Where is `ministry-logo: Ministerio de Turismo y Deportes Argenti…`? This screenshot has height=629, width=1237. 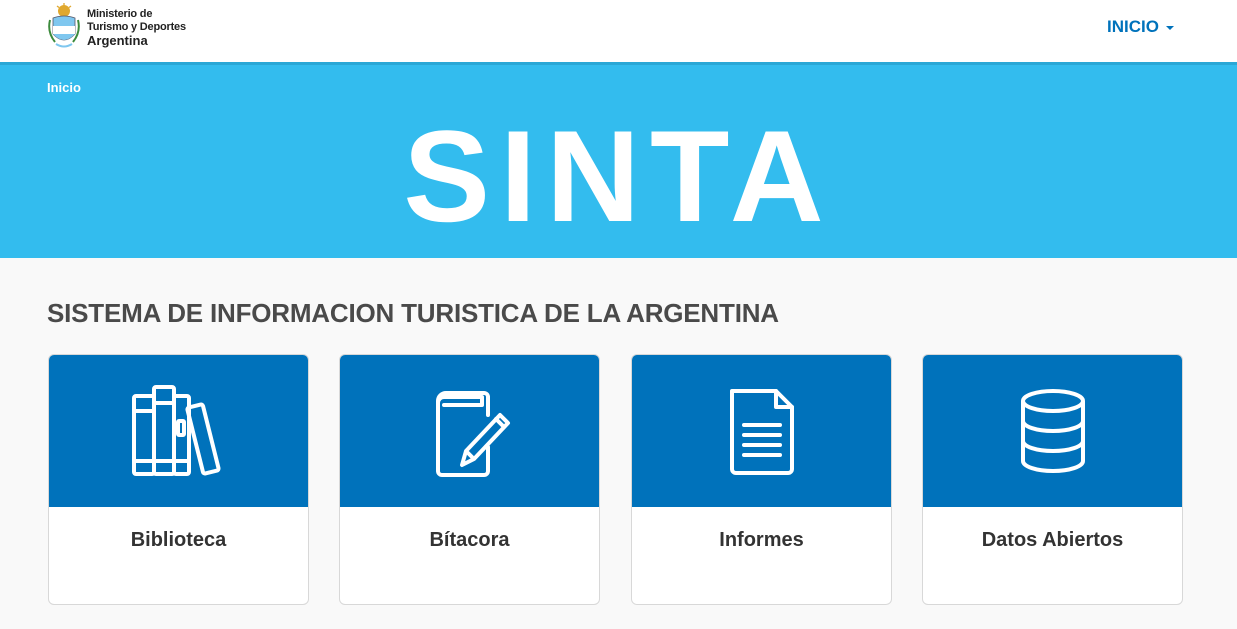
ministry-logo: Ministerio de Turismo y Deportes Argenti… is located at coordinates (116, 27).